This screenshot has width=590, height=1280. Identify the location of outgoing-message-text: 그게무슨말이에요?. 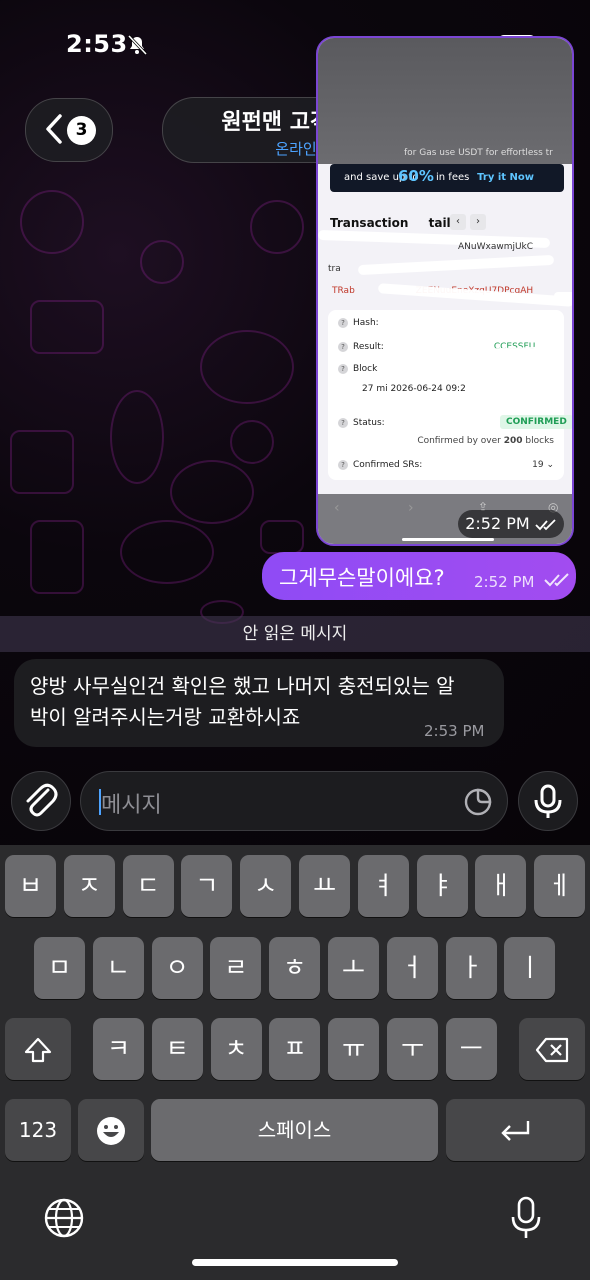
(362, 578).